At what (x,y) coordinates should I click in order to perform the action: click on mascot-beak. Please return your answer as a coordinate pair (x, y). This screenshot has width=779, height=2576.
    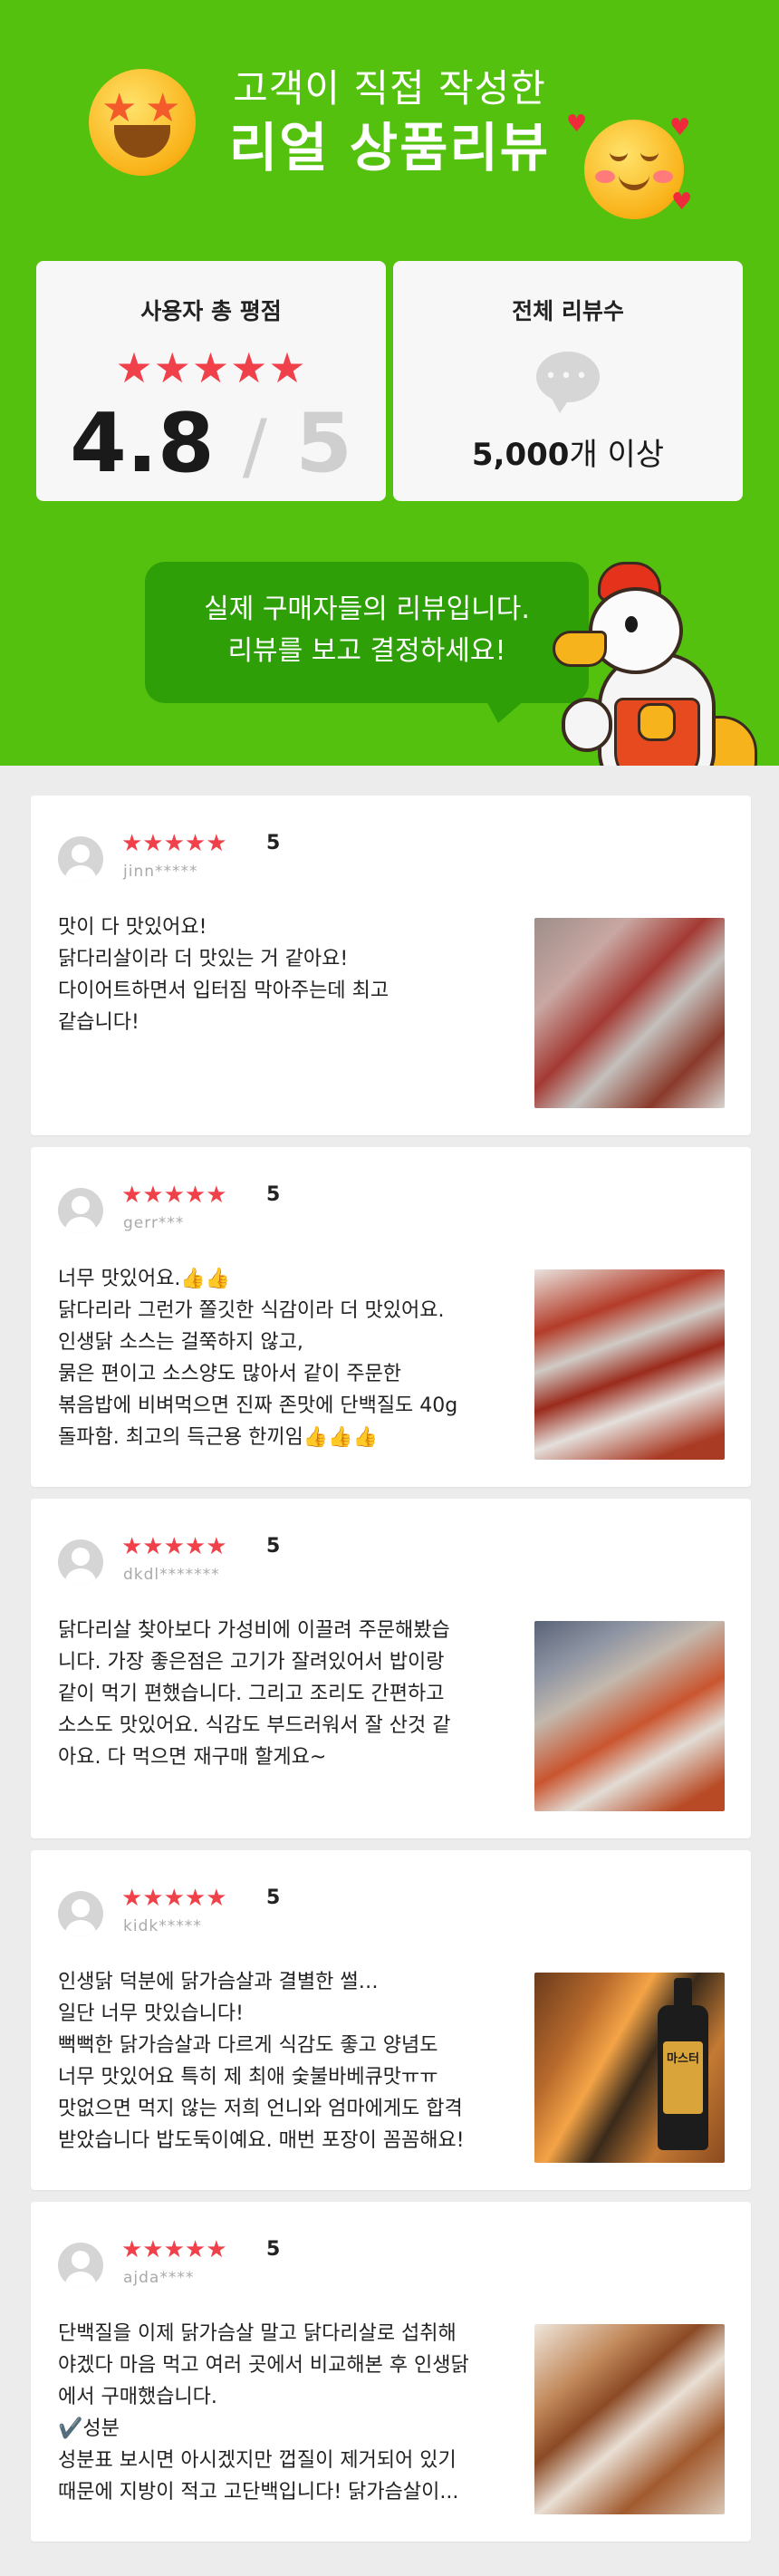
    Looking at the image, I should click on (580, 649).